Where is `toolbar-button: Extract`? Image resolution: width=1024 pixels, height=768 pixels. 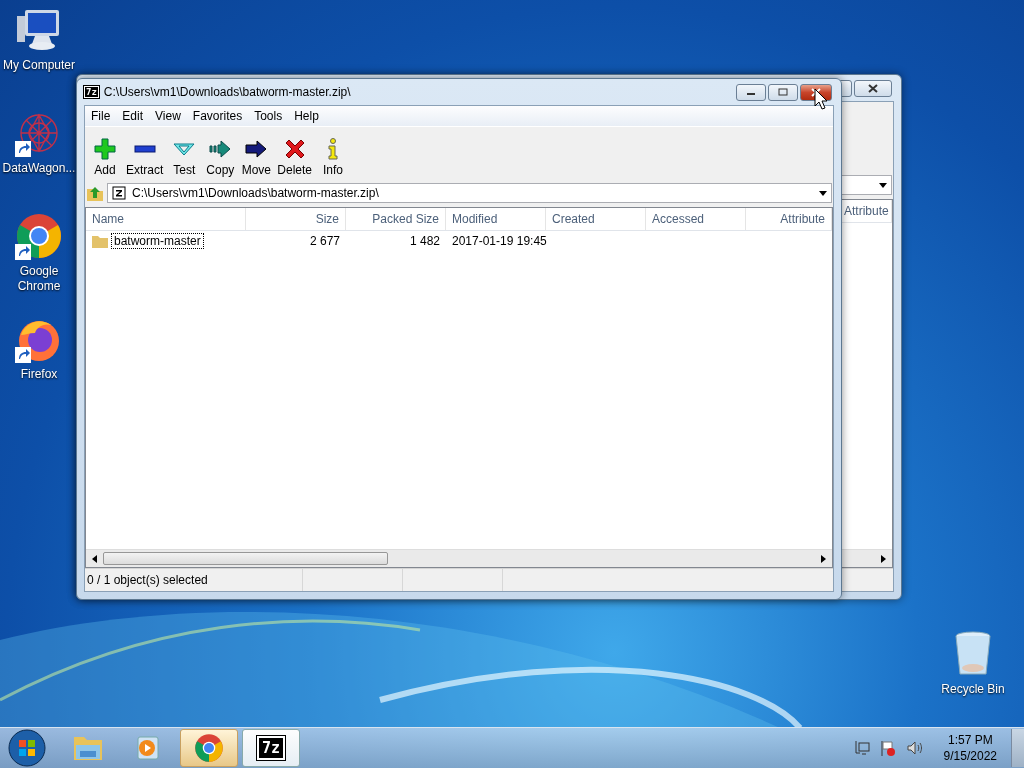
toolbar-button: Extract is located at coordinates (145, 157).